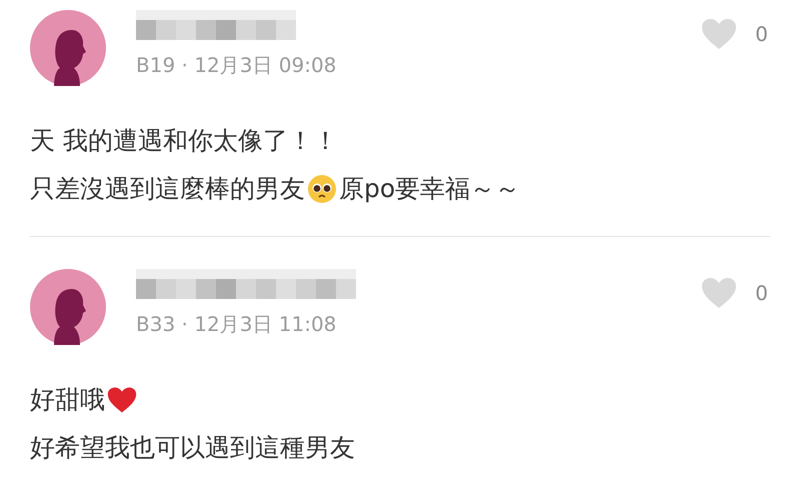 This screenshot has width=800, height=485. What do you see at coordinates (429, 189) in the screenshot?
I see `comment-text: 原po要幸福～～` at bounding box center [429, 189].